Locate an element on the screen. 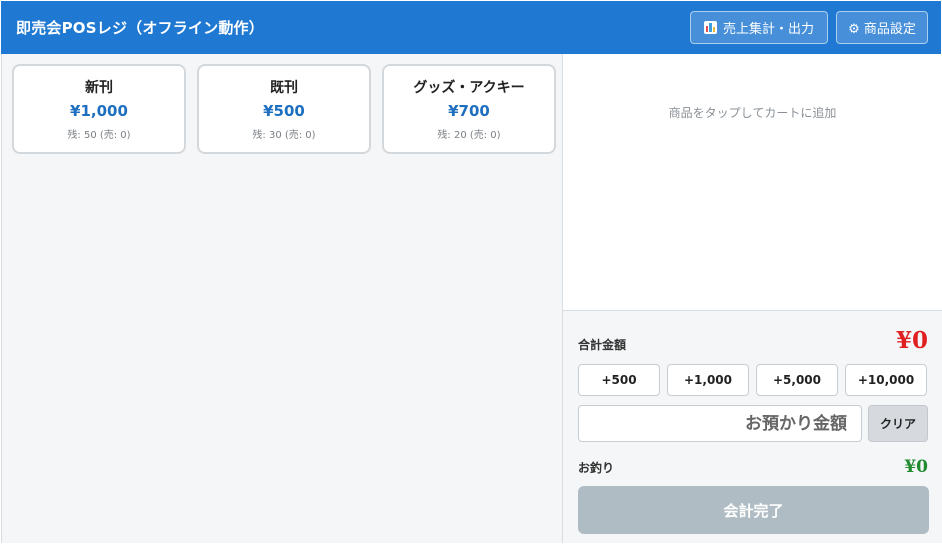 The width and height of the screenshot is (942, 544). product-card: グッズ・アクキー ¥700 残: 20 (売: 0) is located at coordinates (469, 109).